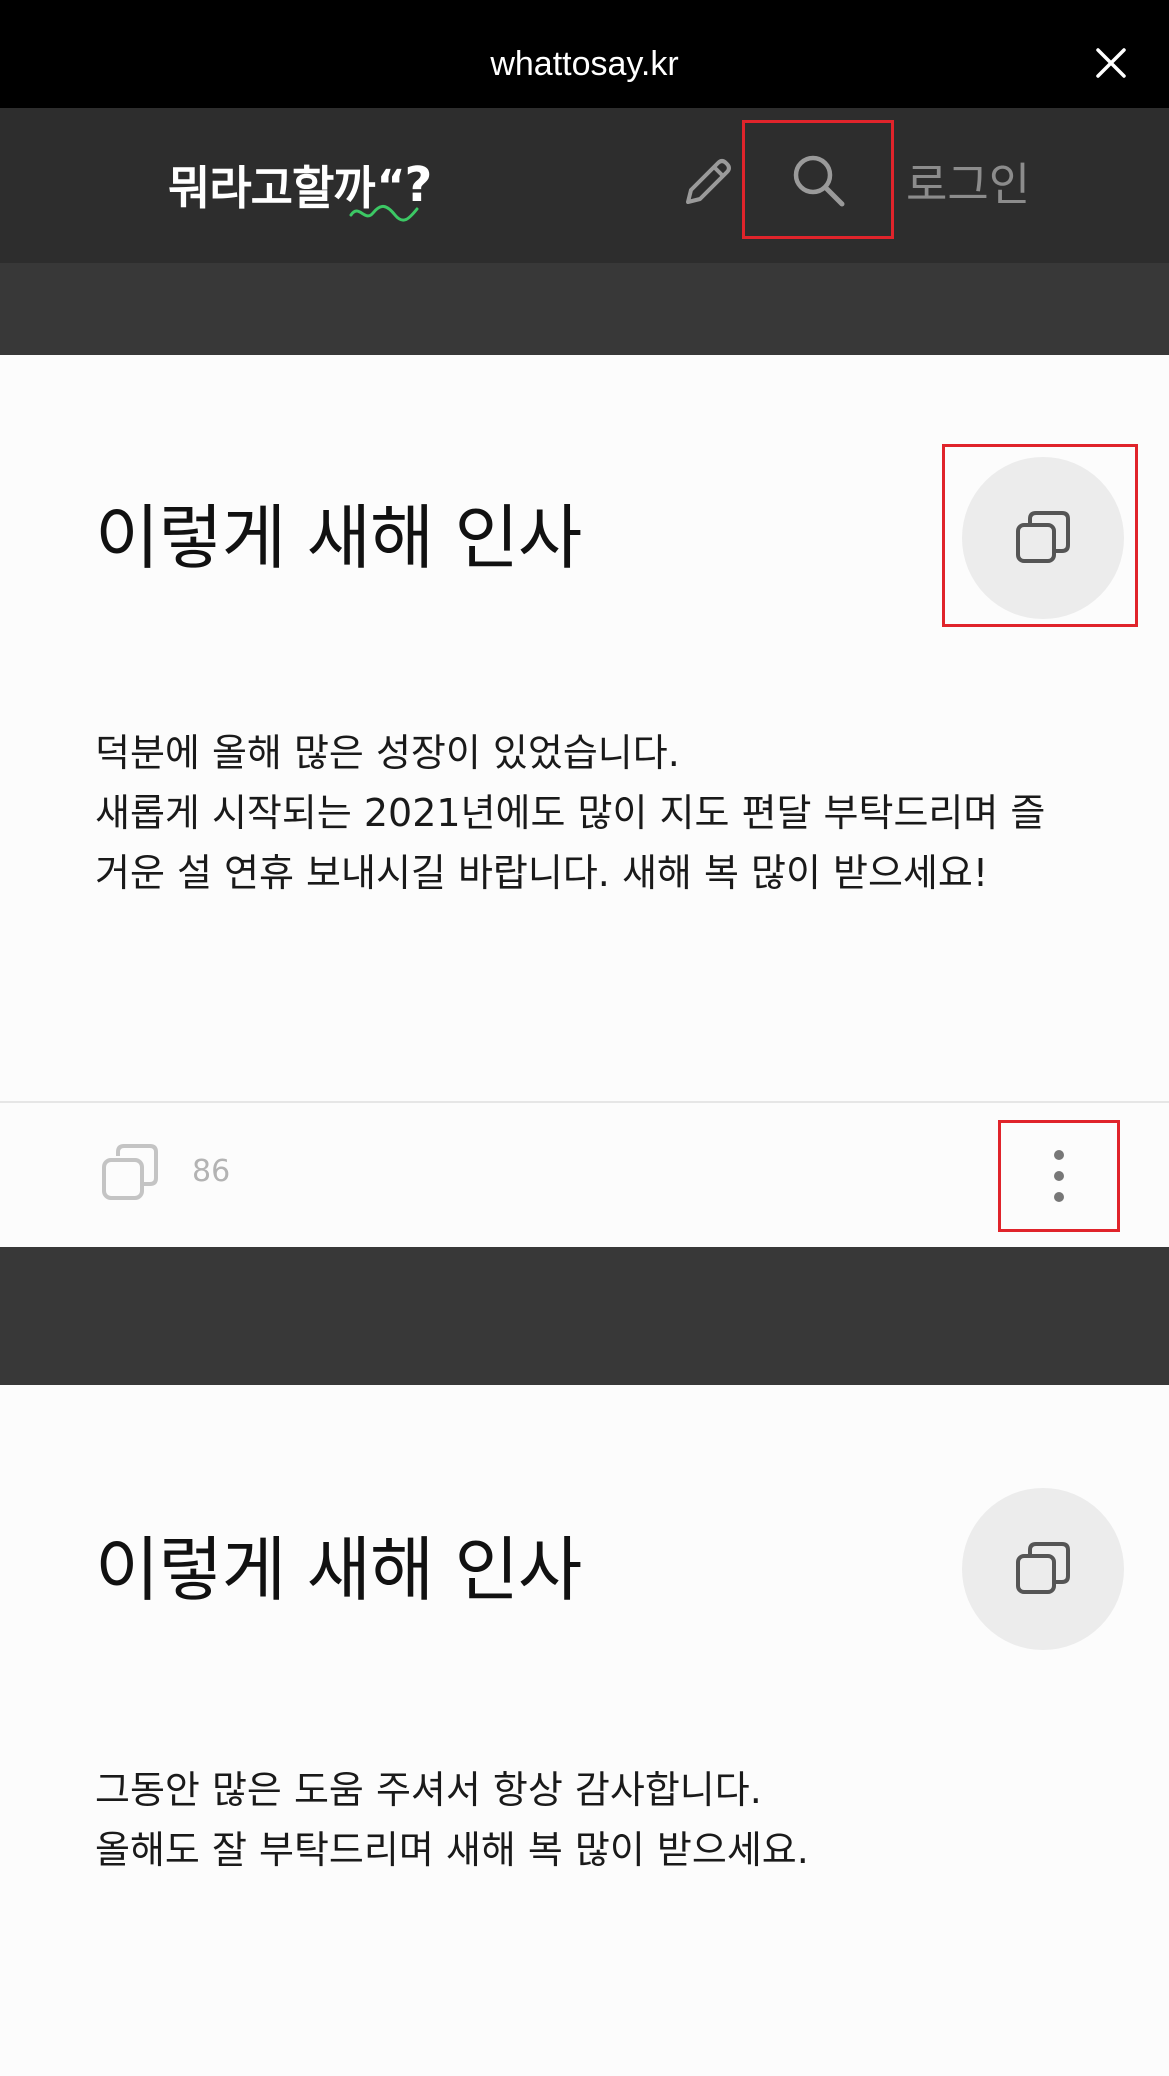 The width and height of the screenshot is (1169, 2076). What do you see at coordinates (390, 189) in the screenshot?
I see `logo-quote-mark: “?` at bounding box center [390, 189].